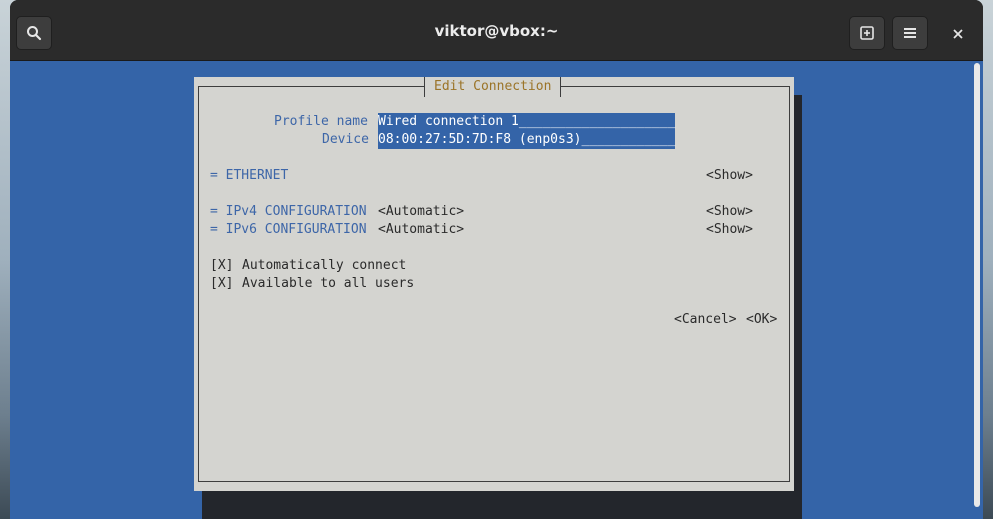 Image resolution: width=993 pixels, height=519 pixels. I want to click on ipv4-show-button: <Show>, so click(729, 212).